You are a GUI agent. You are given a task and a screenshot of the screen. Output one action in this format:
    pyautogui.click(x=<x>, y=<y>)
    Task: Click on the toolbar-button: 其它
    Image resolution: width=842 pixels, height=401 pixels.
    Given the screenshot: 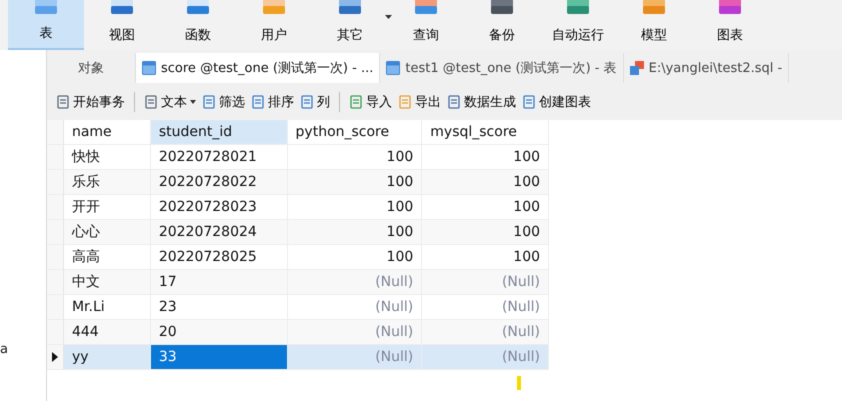 What is the action you would take?
    pyautogui.click(x=350, y=25)
    